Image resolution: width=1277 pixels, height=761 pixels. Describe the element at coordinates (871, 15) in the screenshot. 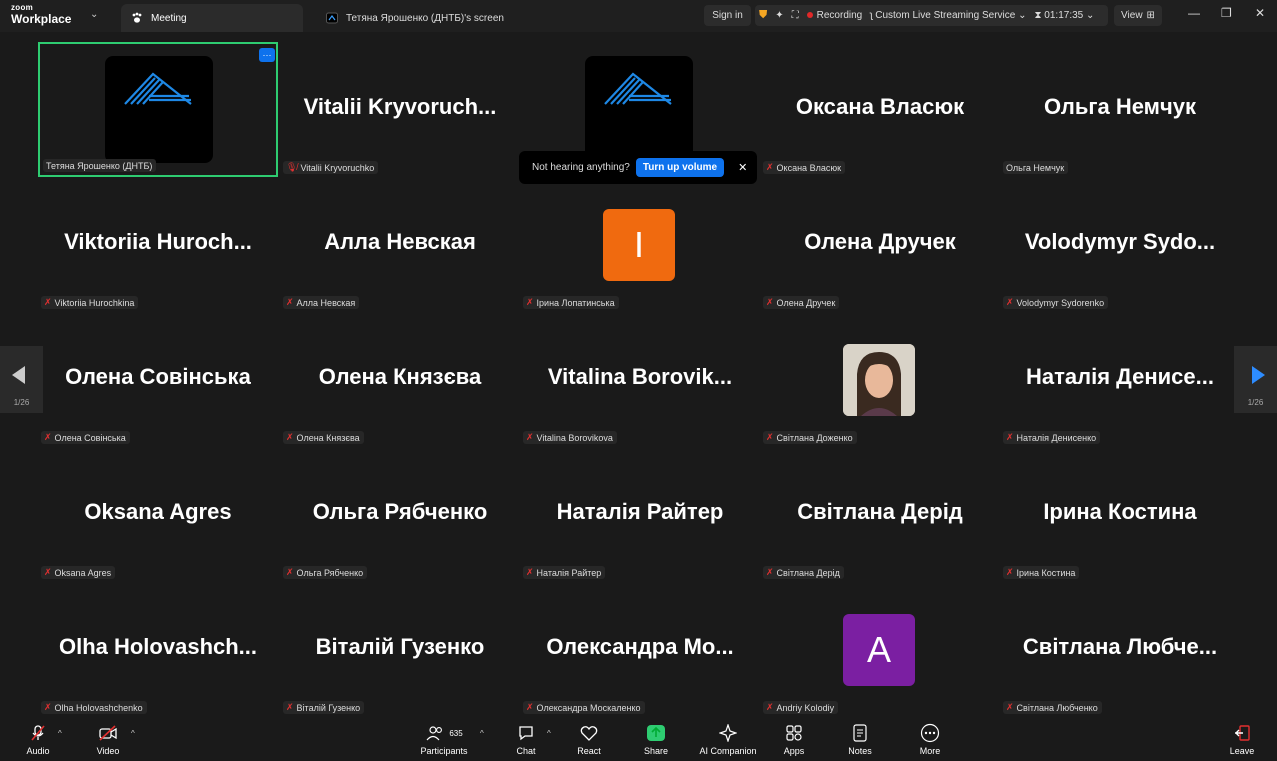

I see `stream-icon: ʅ` at that location.